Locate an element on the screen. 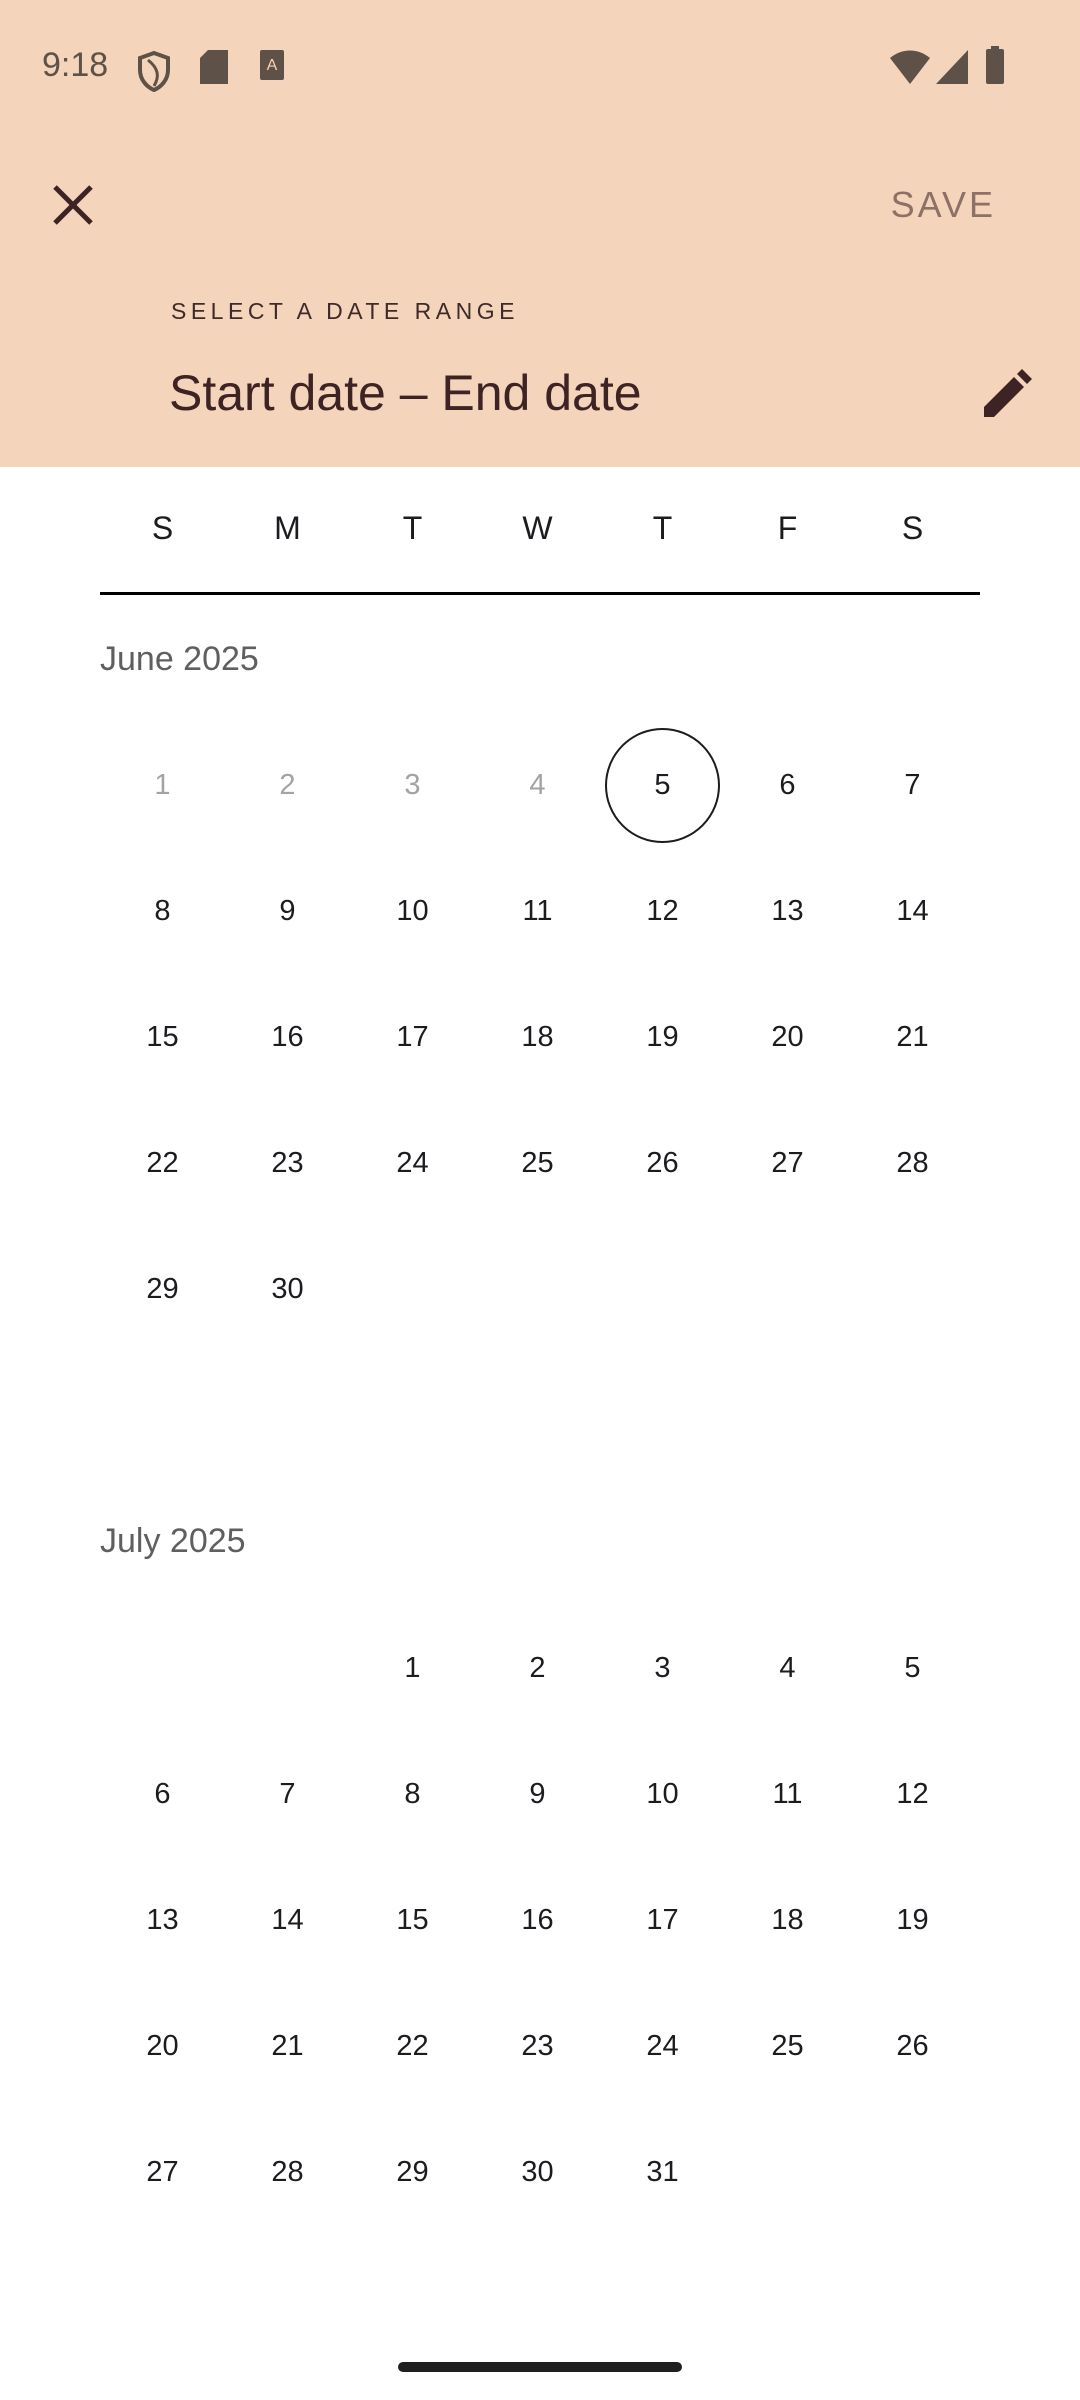 This screenshot has height=2400, width=1080. day-number: 31 is located at coordinates (662, 2171).